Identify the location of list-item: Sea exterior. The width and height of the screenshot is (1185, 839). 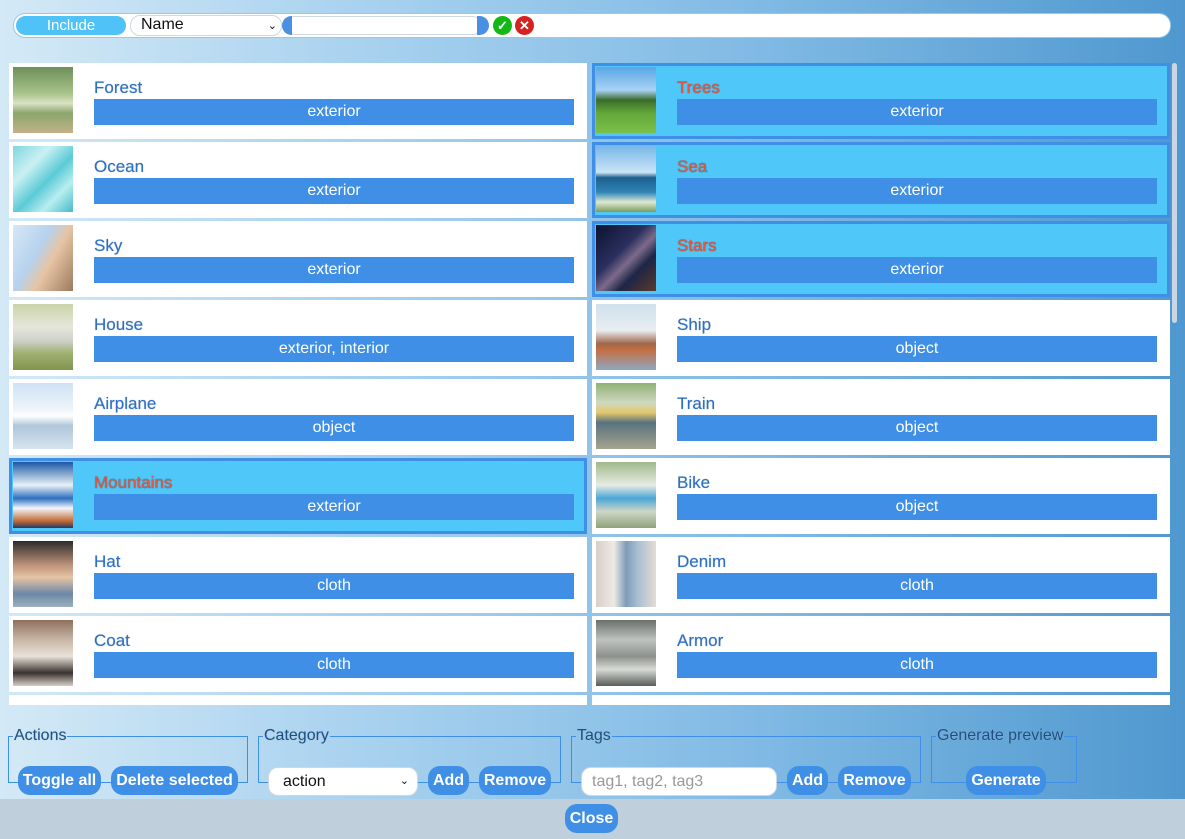
(881, 180).